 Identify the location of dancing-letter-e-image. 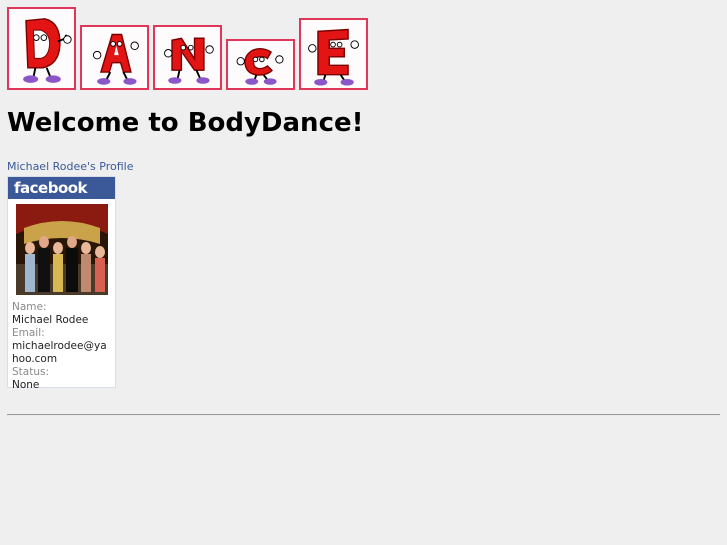
(333, 54).